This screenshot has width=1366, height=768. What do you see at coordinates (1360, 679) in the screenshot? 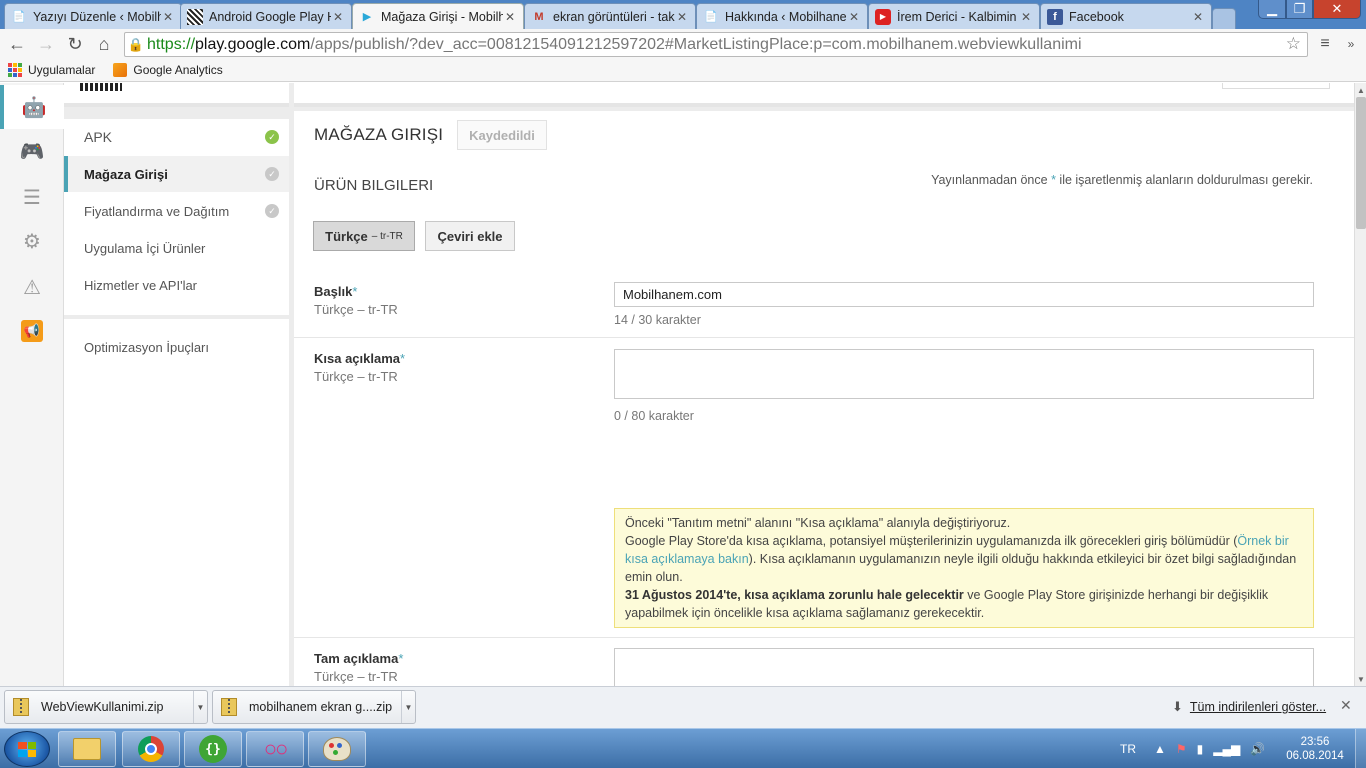
I see `scroll-down-icon: ▼` at bounding box center [1360, 679].